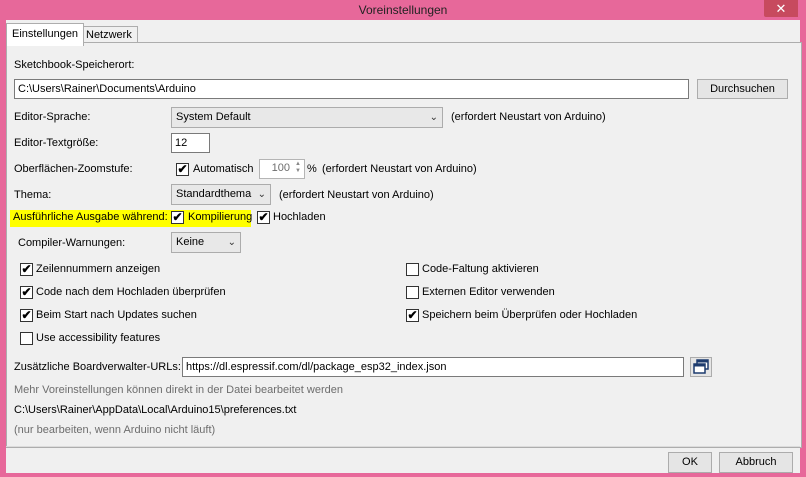  I want to click on window-copy-icon, so click(701, 366).